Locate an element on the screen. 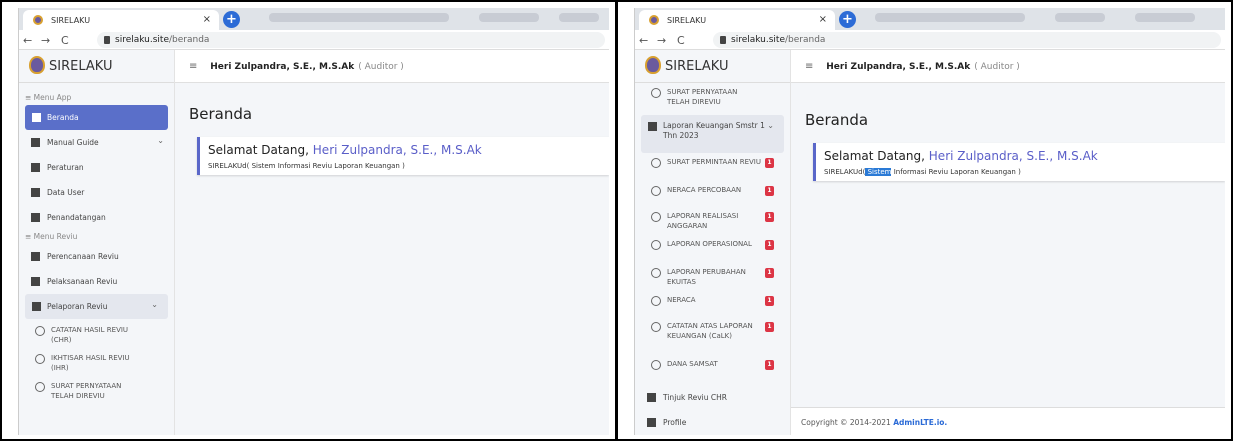 The height and width of the screenshot is (441, 1233). file-icon is located at coordinates (36, 306).